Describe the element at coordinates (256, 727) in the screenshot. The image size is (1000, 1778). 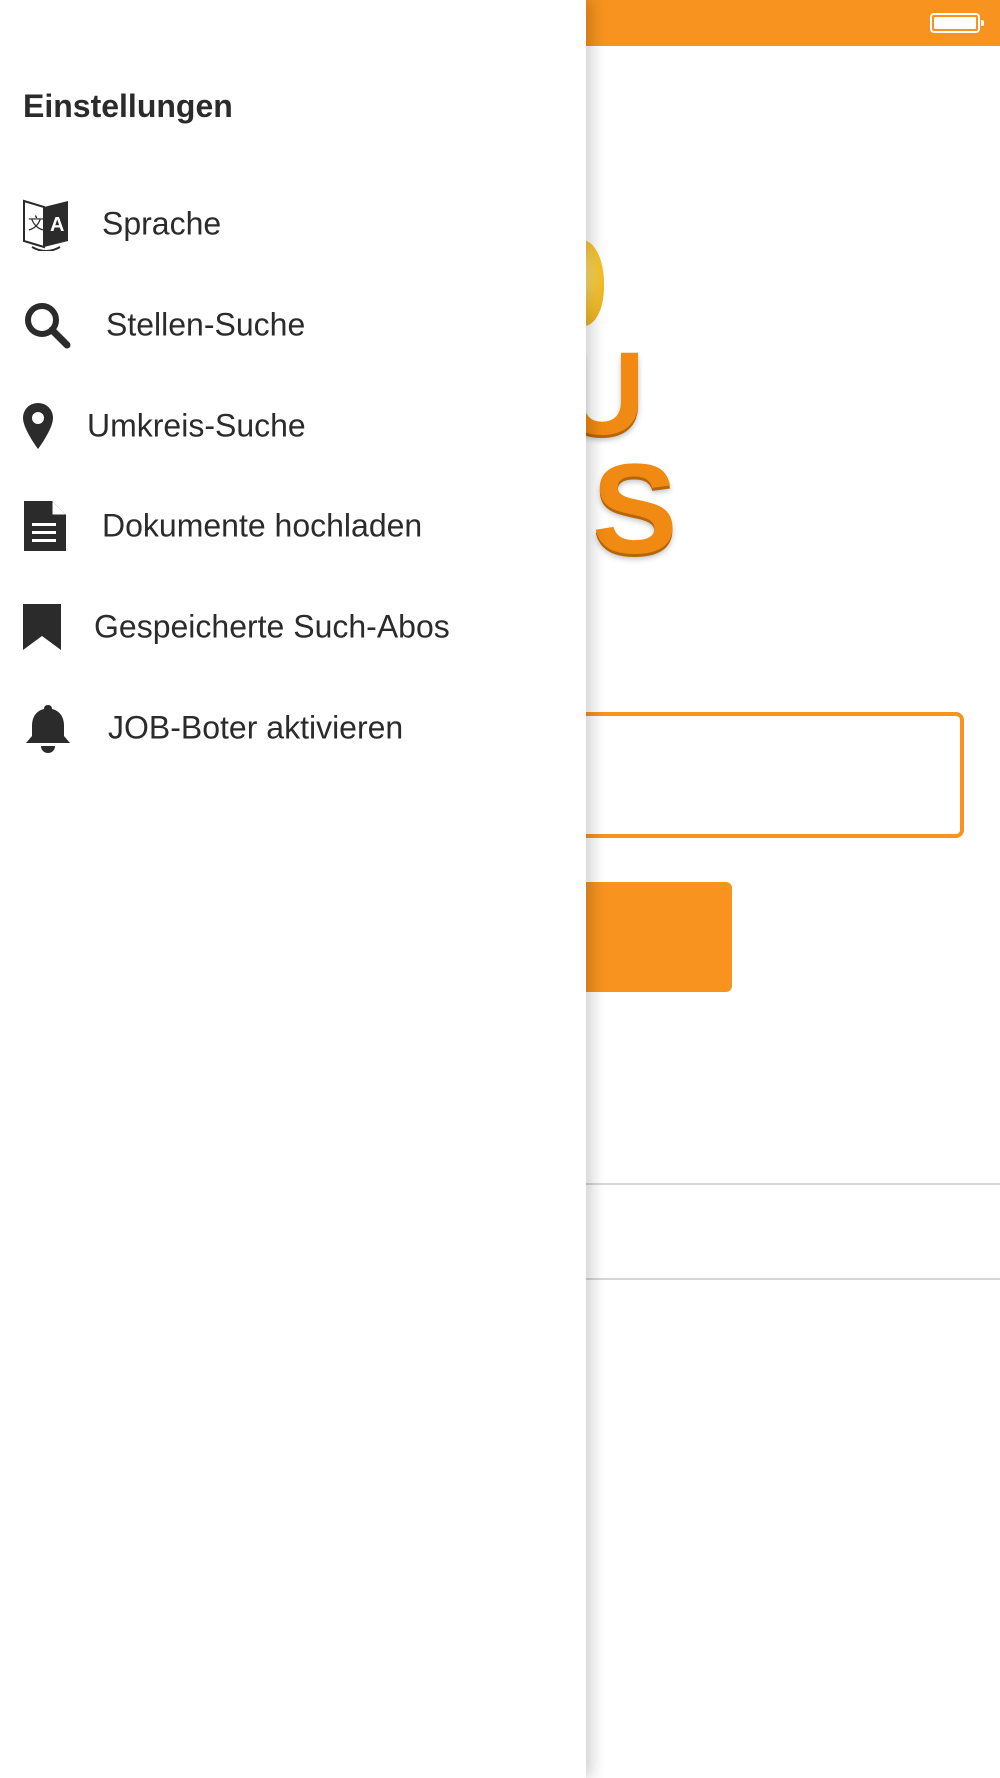
I see `menu-item-label: JOB-Boter aktivieren` at that location.